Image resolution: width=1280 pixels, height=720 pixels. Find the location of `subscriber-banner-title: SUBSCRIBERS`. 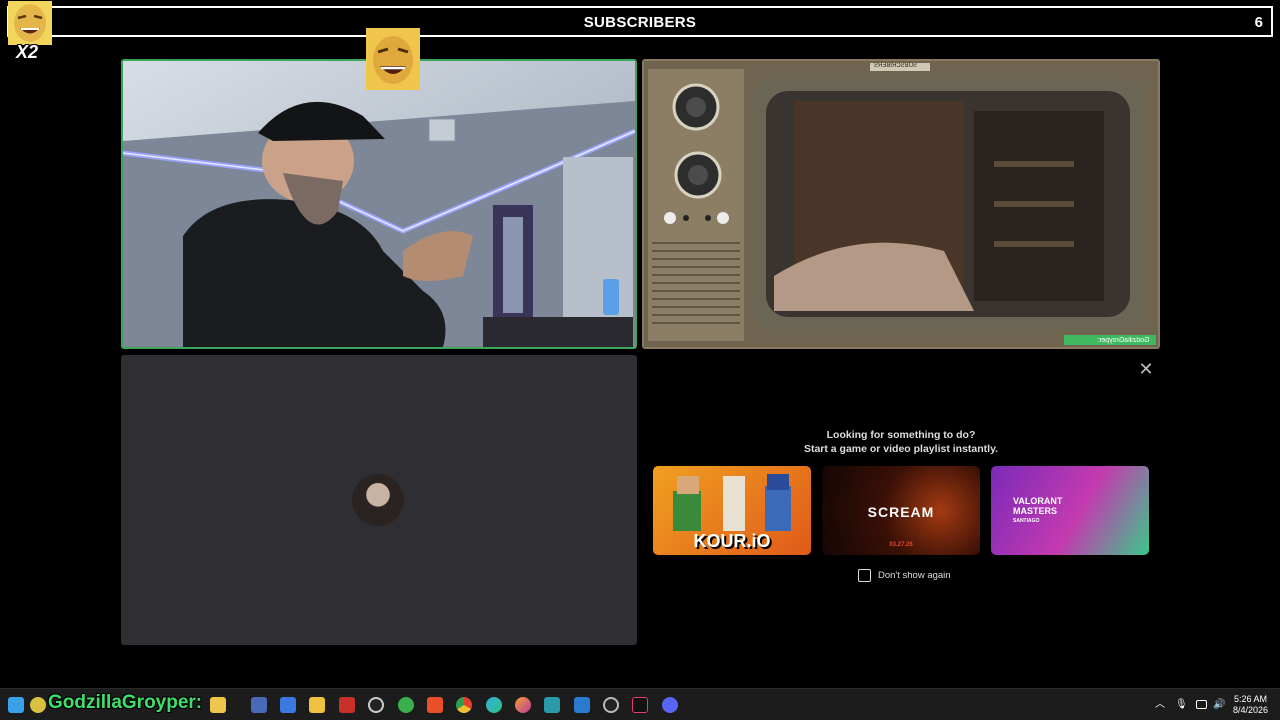

subscriber-banner-title: SUBSCRIBERS is located at coordinates (640, 22).